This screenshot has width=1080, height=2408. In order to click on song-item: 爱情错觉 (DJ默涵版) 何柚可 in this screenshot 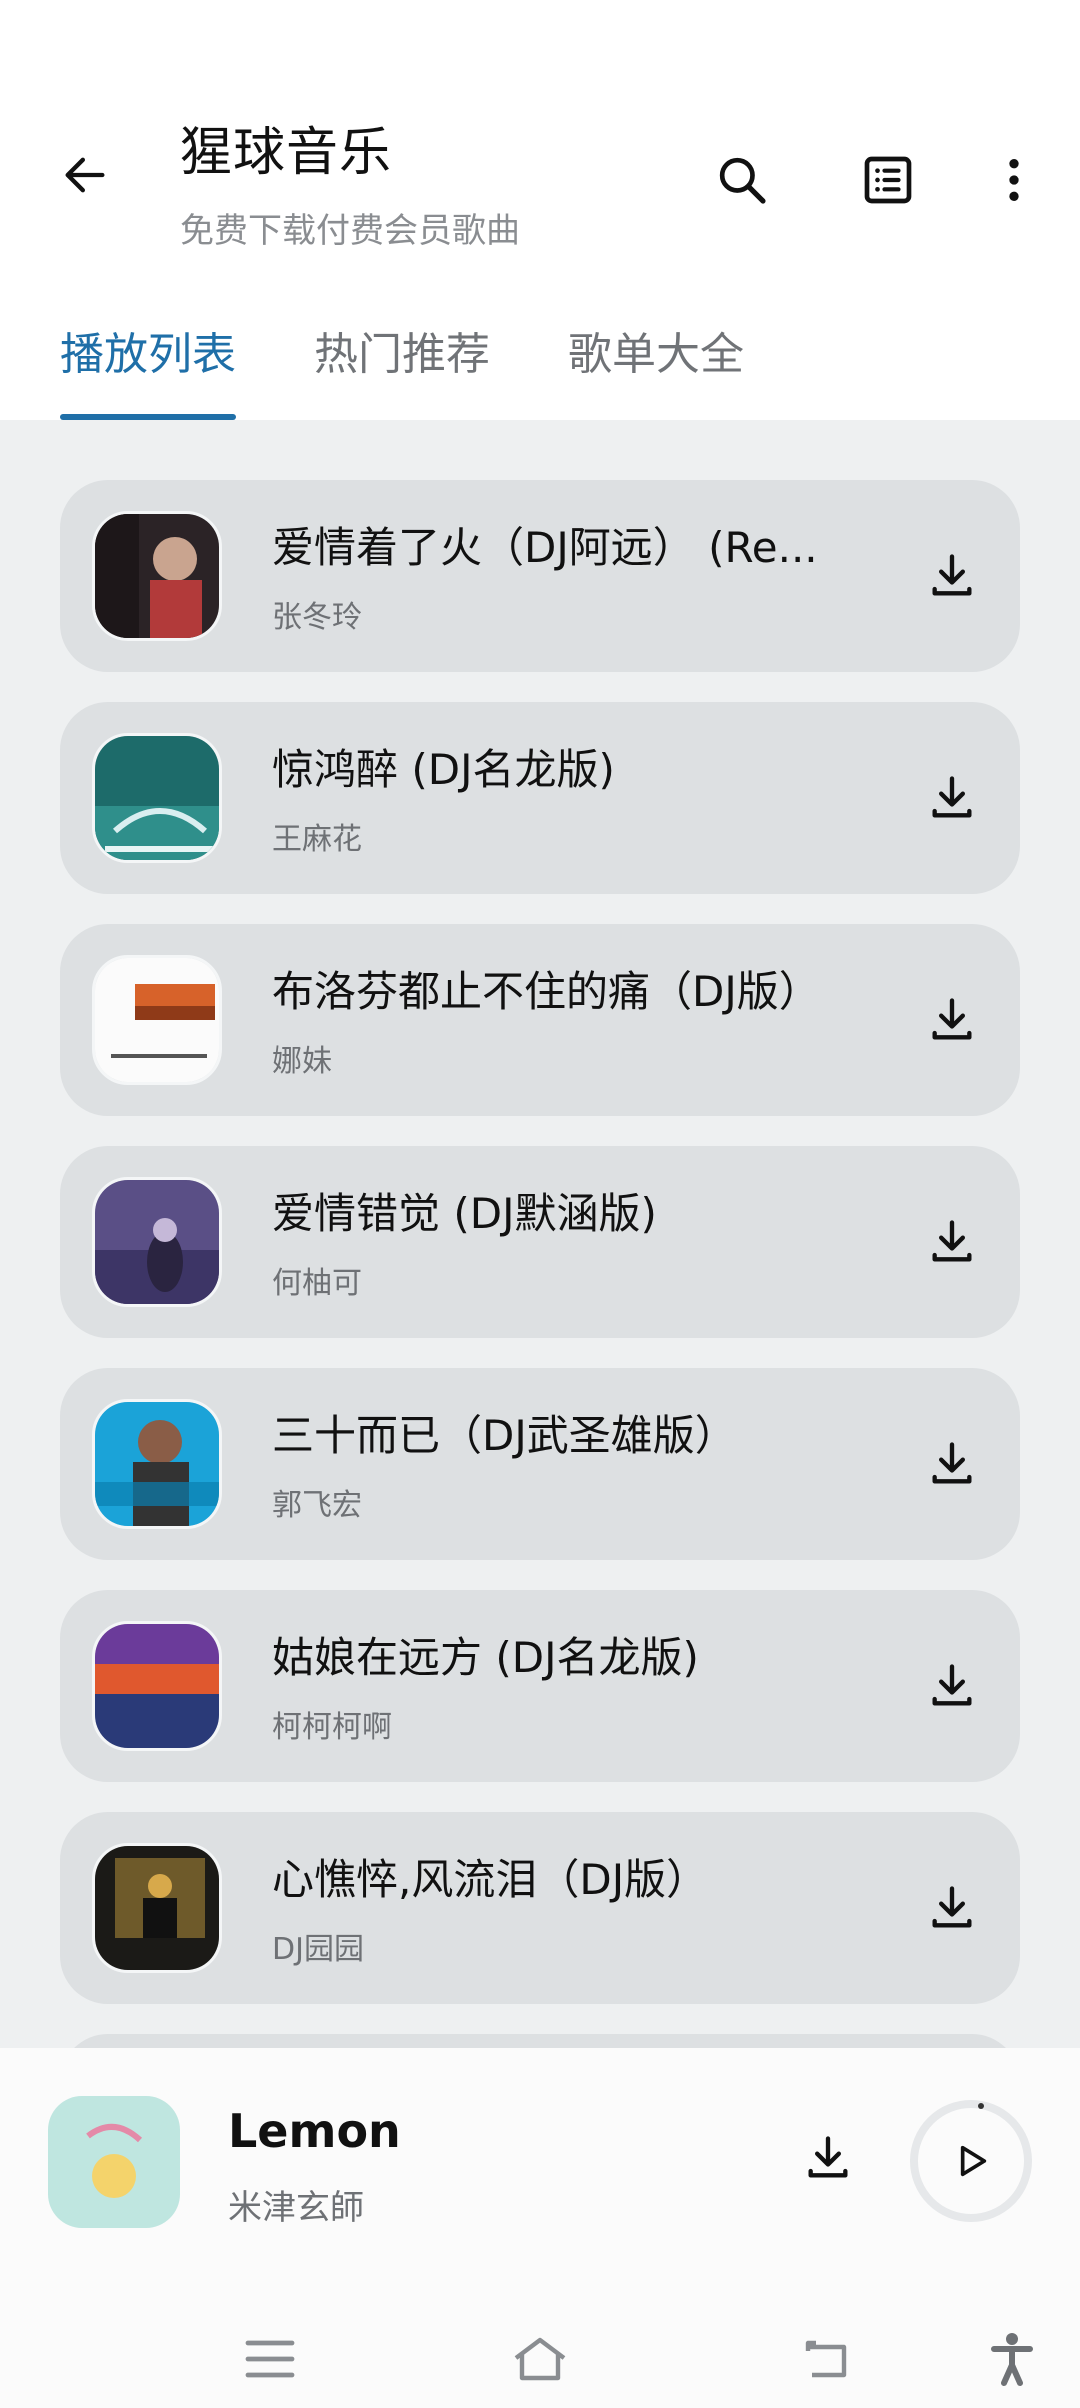, I will do `click(540, 1242)`.